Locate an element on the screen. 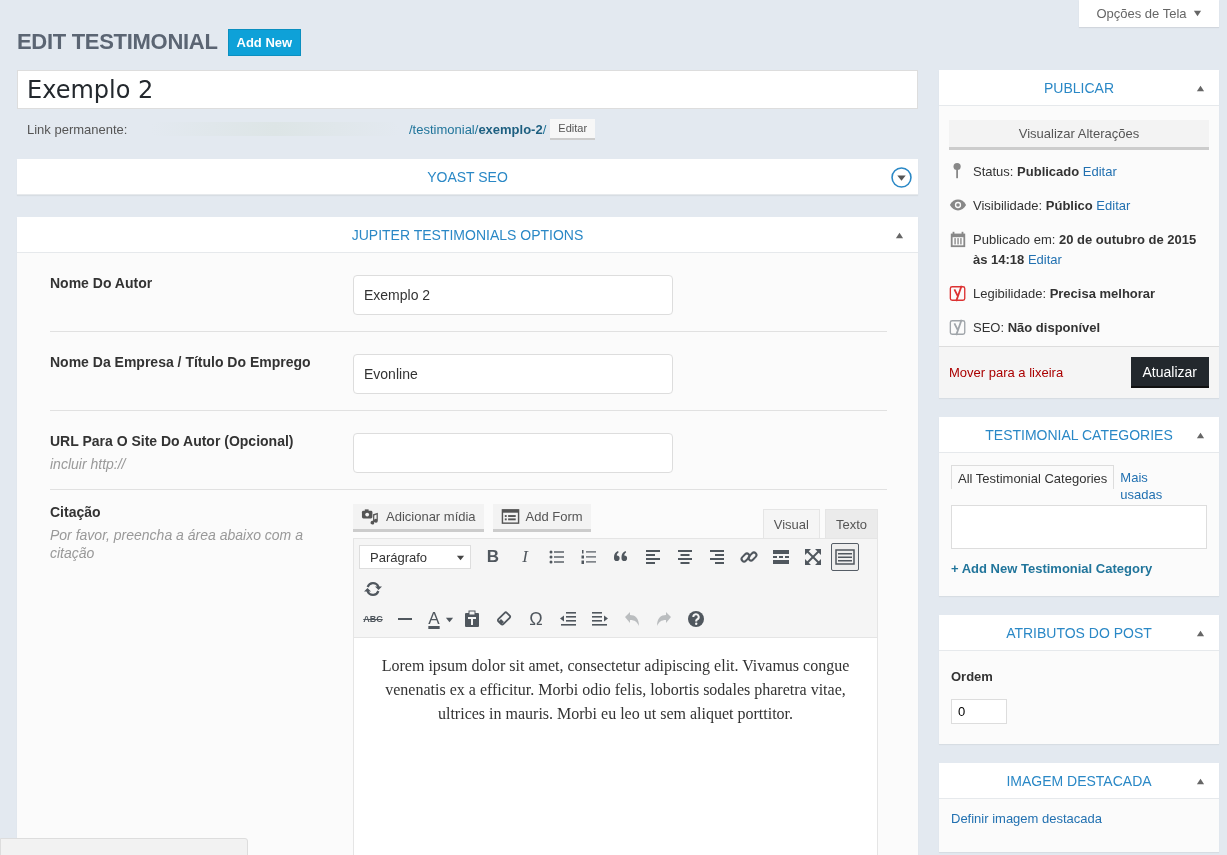 Image resolution: width=1227 pixels, height=855 pixels. publish-info: Legibilidade: Precisa melhorar is located at coordinates (1064, 294).